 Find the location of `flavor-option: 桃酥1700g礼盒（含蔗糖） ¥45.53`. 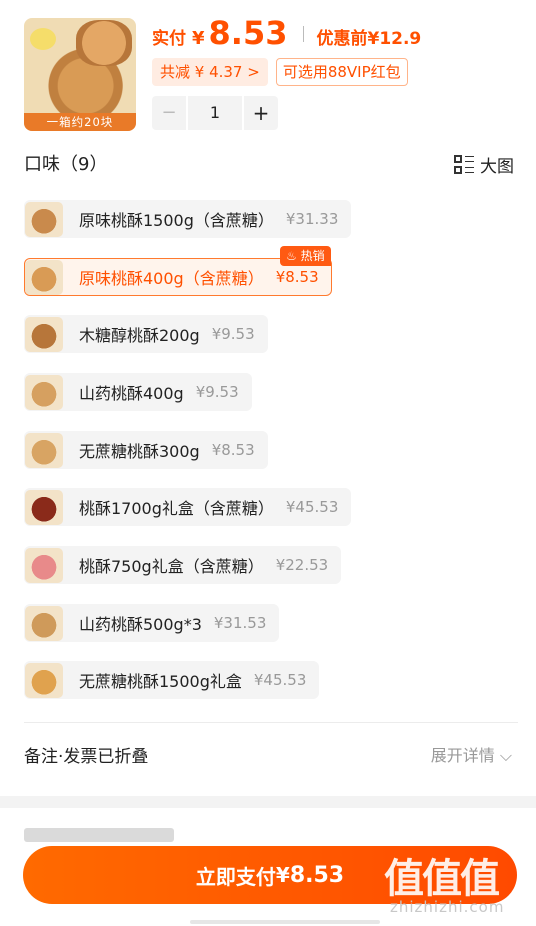

flavor-option: 桃酥1700g礼盒（含蔗糖） ¥45.53 is located at coordinates (188, 507).